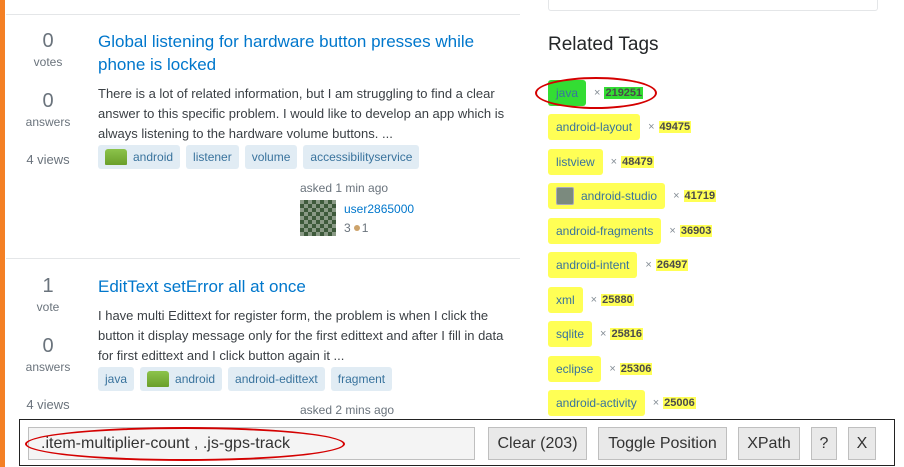 This screenshot has width=904, height=467. What do you see at coordinates (862, 443) in the screenshot?
I see `close-button: X` at bounding box center [862, 443].